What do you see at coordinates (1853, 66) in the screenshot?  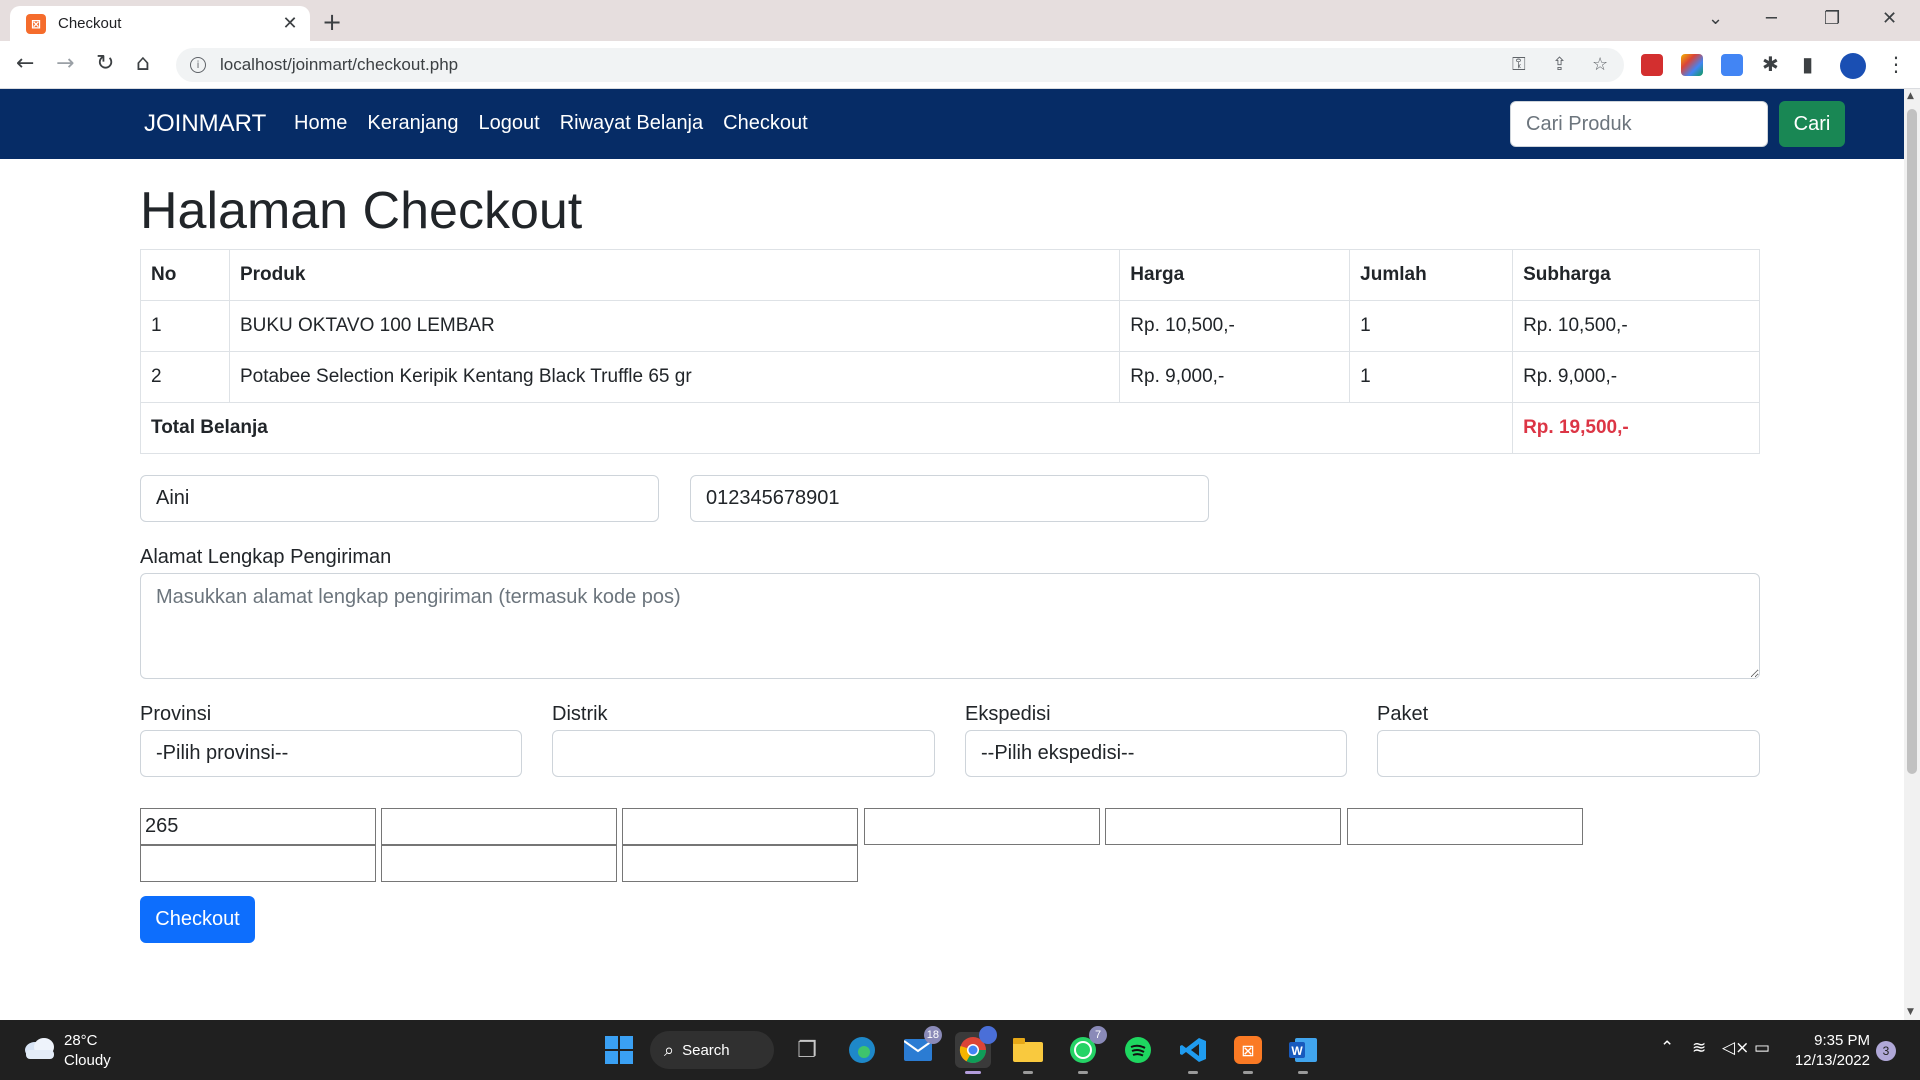 I see `profile-avatar` at bounding box center [1853, 66].